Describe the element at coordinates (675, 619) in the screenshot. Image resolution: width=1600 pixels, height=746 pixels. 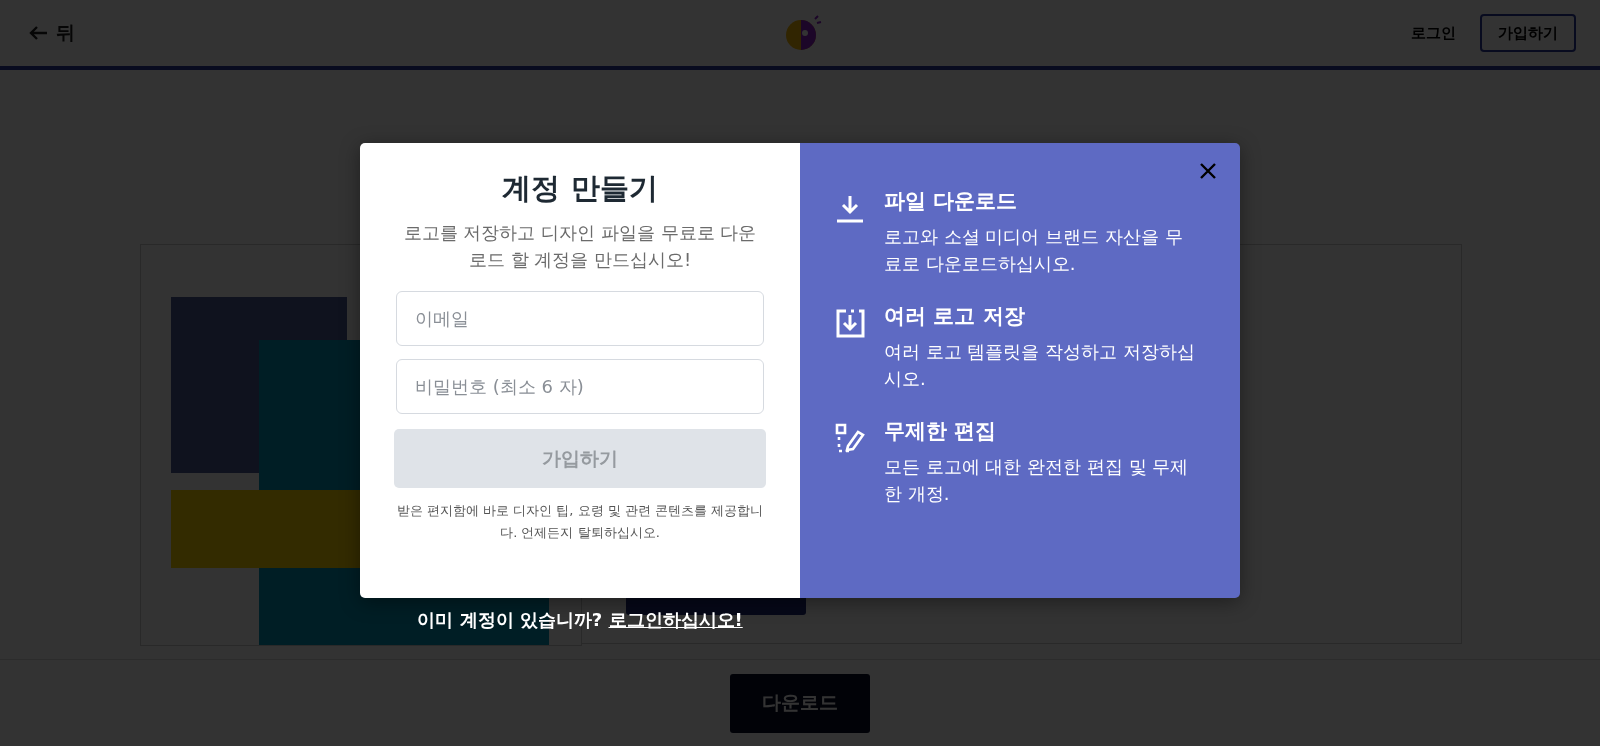
I see `login-link: 로그인하십시오!` at that location.